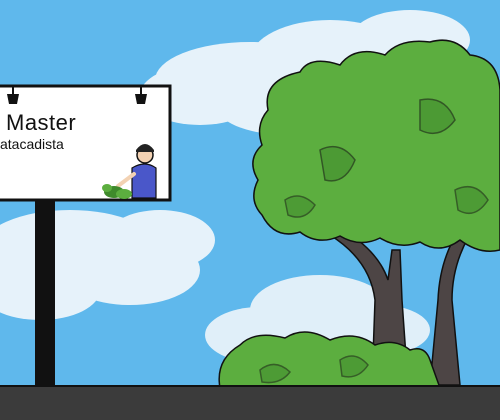 The width and height of the screenshot is (500, 420). Describe the element at coordinates (32, 144) in the screenshot. I see `billboard-subtitle: atacadista` at that location.